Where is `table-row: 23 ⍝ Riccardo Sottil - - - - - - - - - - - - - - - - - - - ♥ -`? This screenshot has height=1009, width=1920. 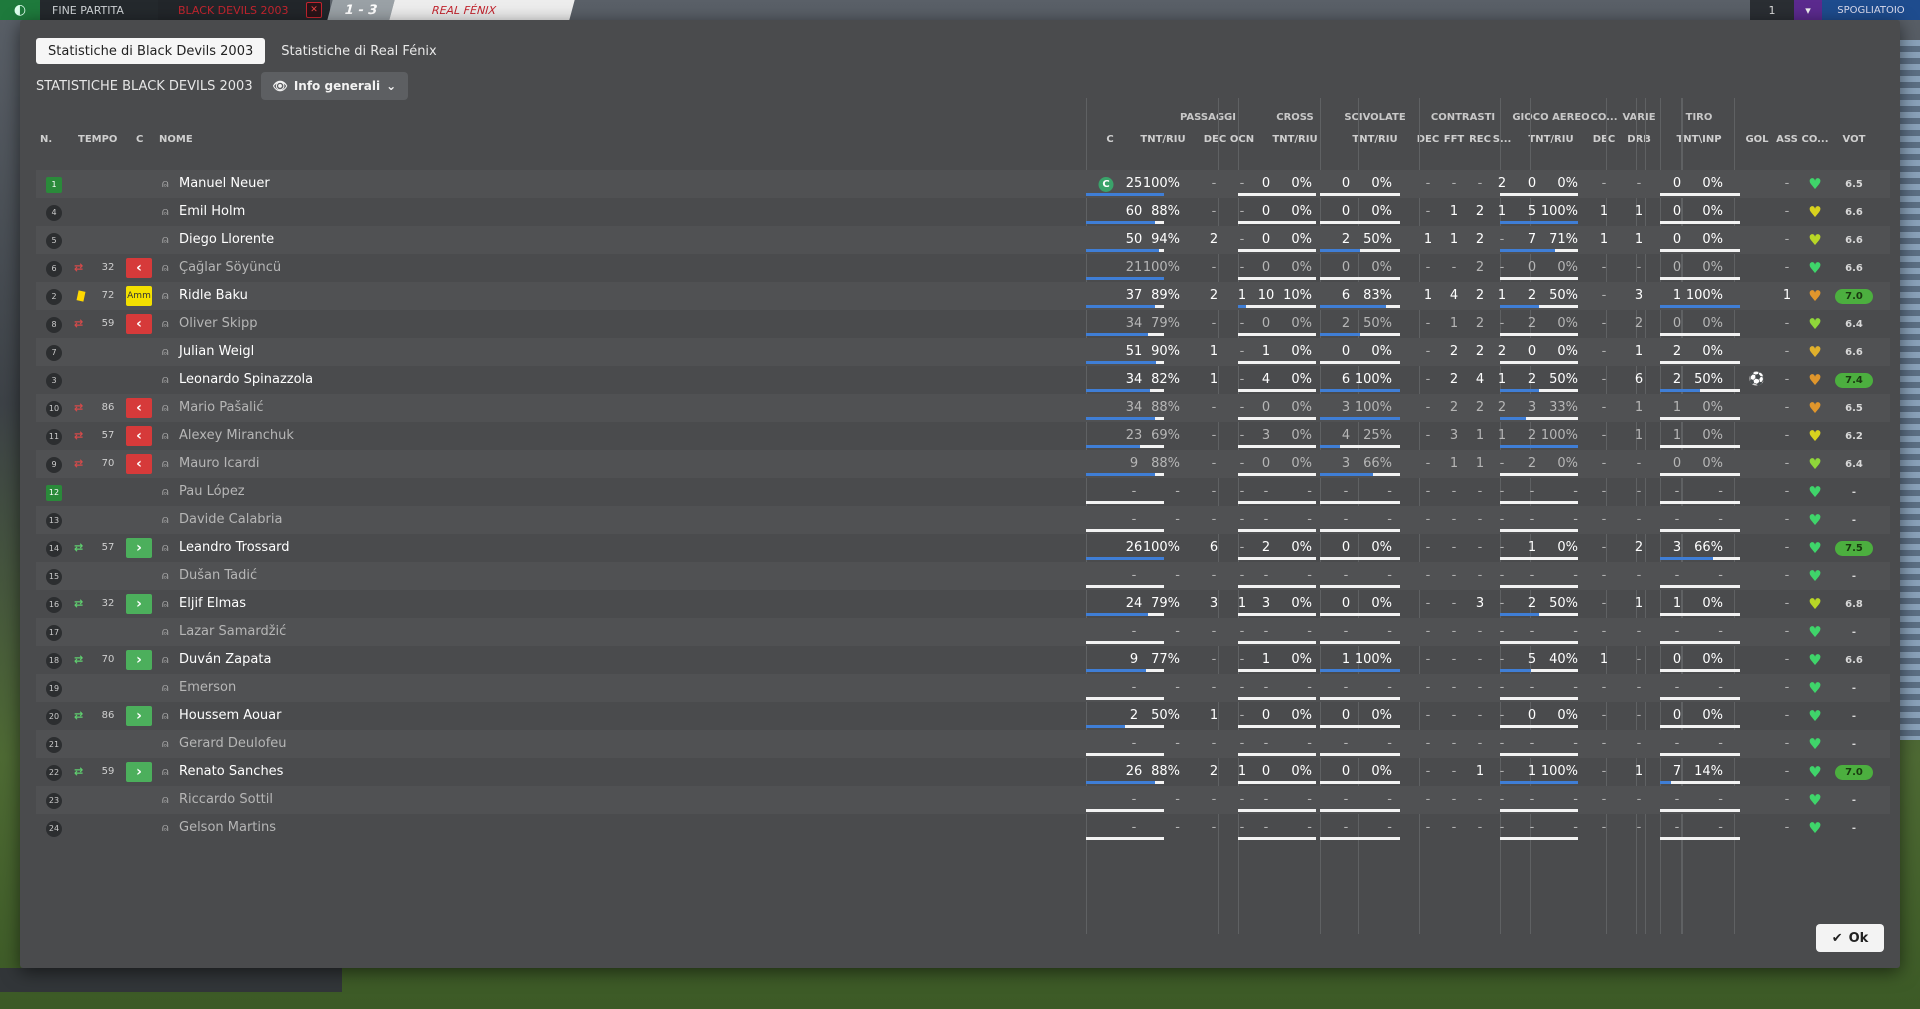
table-row: 23 ⍝ Riccardo Sottil - - - - - - - - - - - - - - - - - - - ♥ - is located at coordinates (963, 800).